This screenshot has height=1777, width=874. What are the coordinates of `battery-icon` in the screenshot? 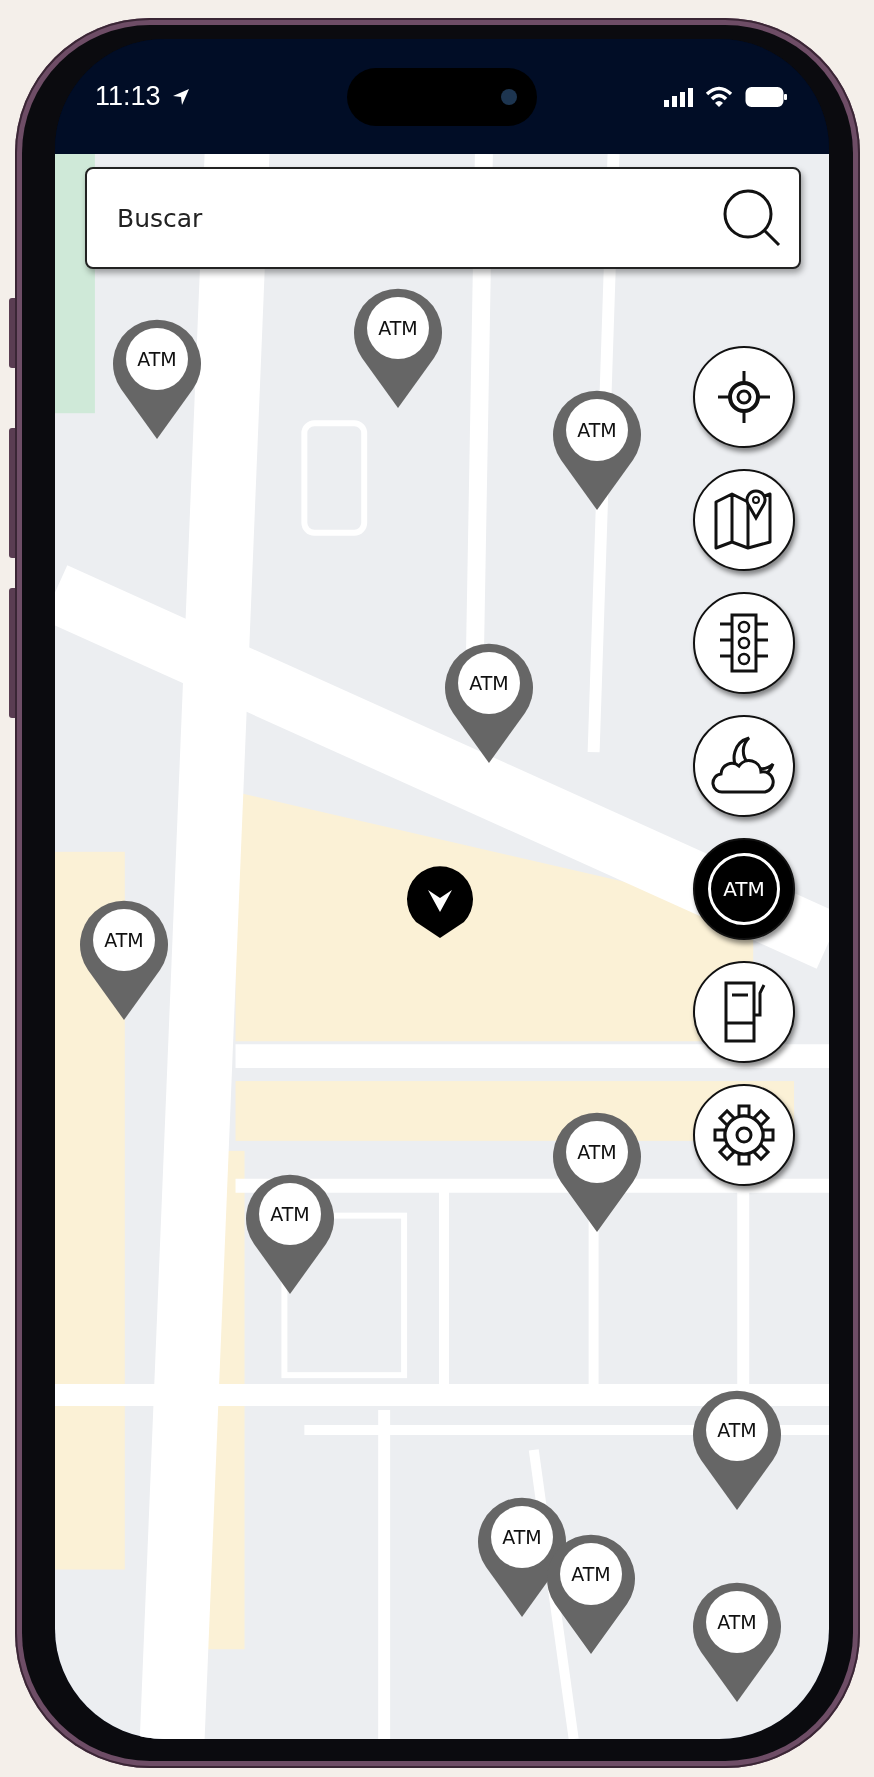 It's located at (767, 96).